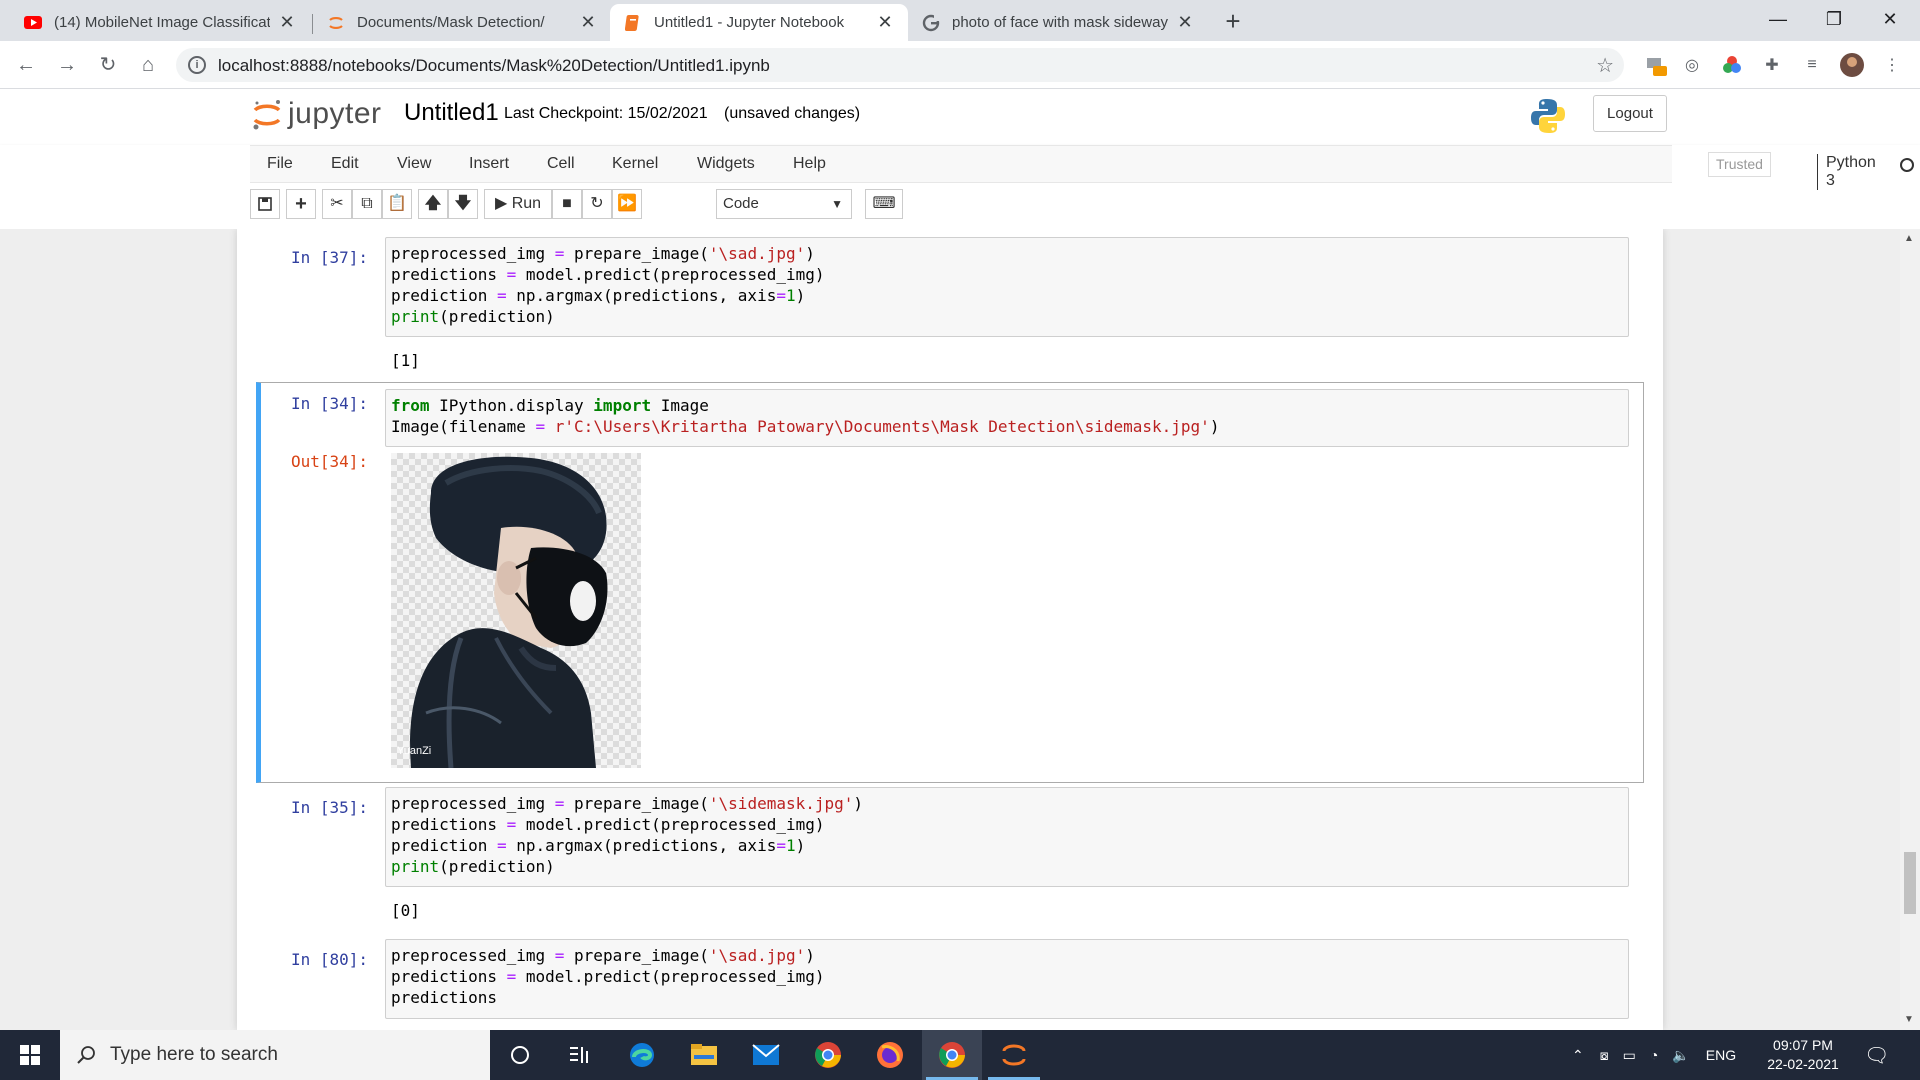  Describe the element at coordinates (597, 204) in the screenshot. I see `restart-icon: ↻` at that location.